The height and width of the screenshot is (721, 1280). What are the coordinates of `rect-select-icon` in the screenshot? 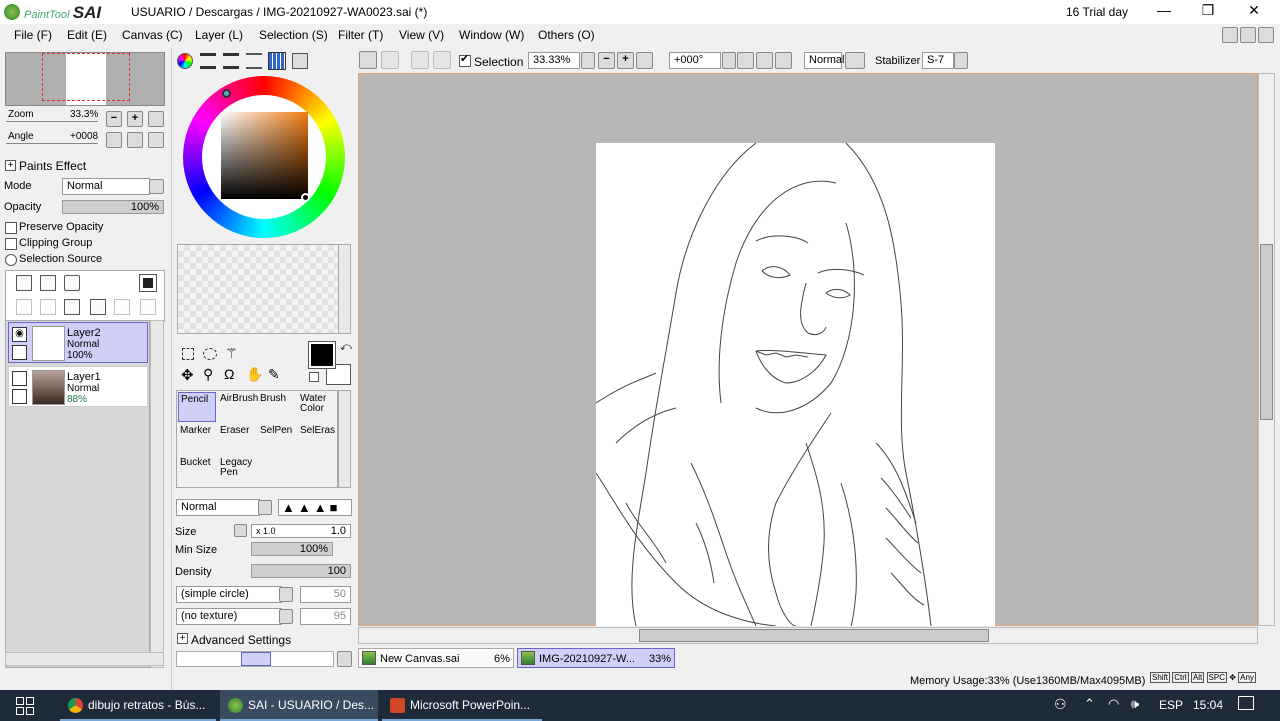 It's located at (188, 354).